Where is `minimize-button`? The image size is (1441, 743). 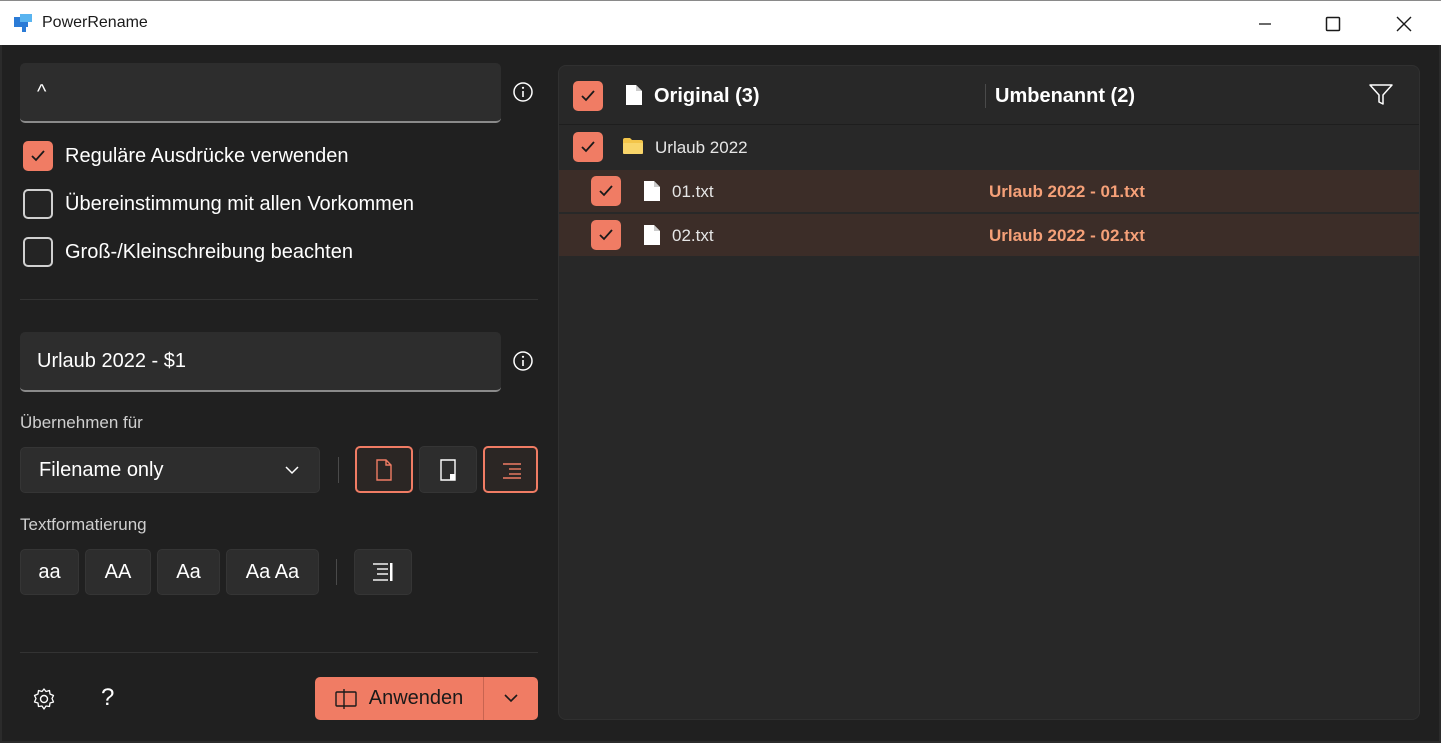 minimize-button is located at coordinates (1265, 23).